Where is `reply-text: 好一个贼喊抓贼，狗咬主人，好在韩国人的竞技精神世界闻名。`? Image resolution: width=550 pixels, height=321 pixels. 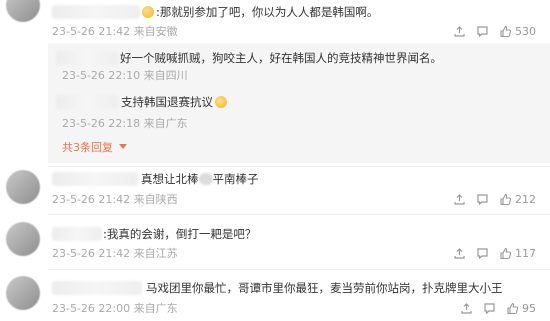 reply-text: 好一个贼喊抓贼，狗咬主人，好在韩国人的竞技精神世界闻名。 is located at coordinates (281, 58).